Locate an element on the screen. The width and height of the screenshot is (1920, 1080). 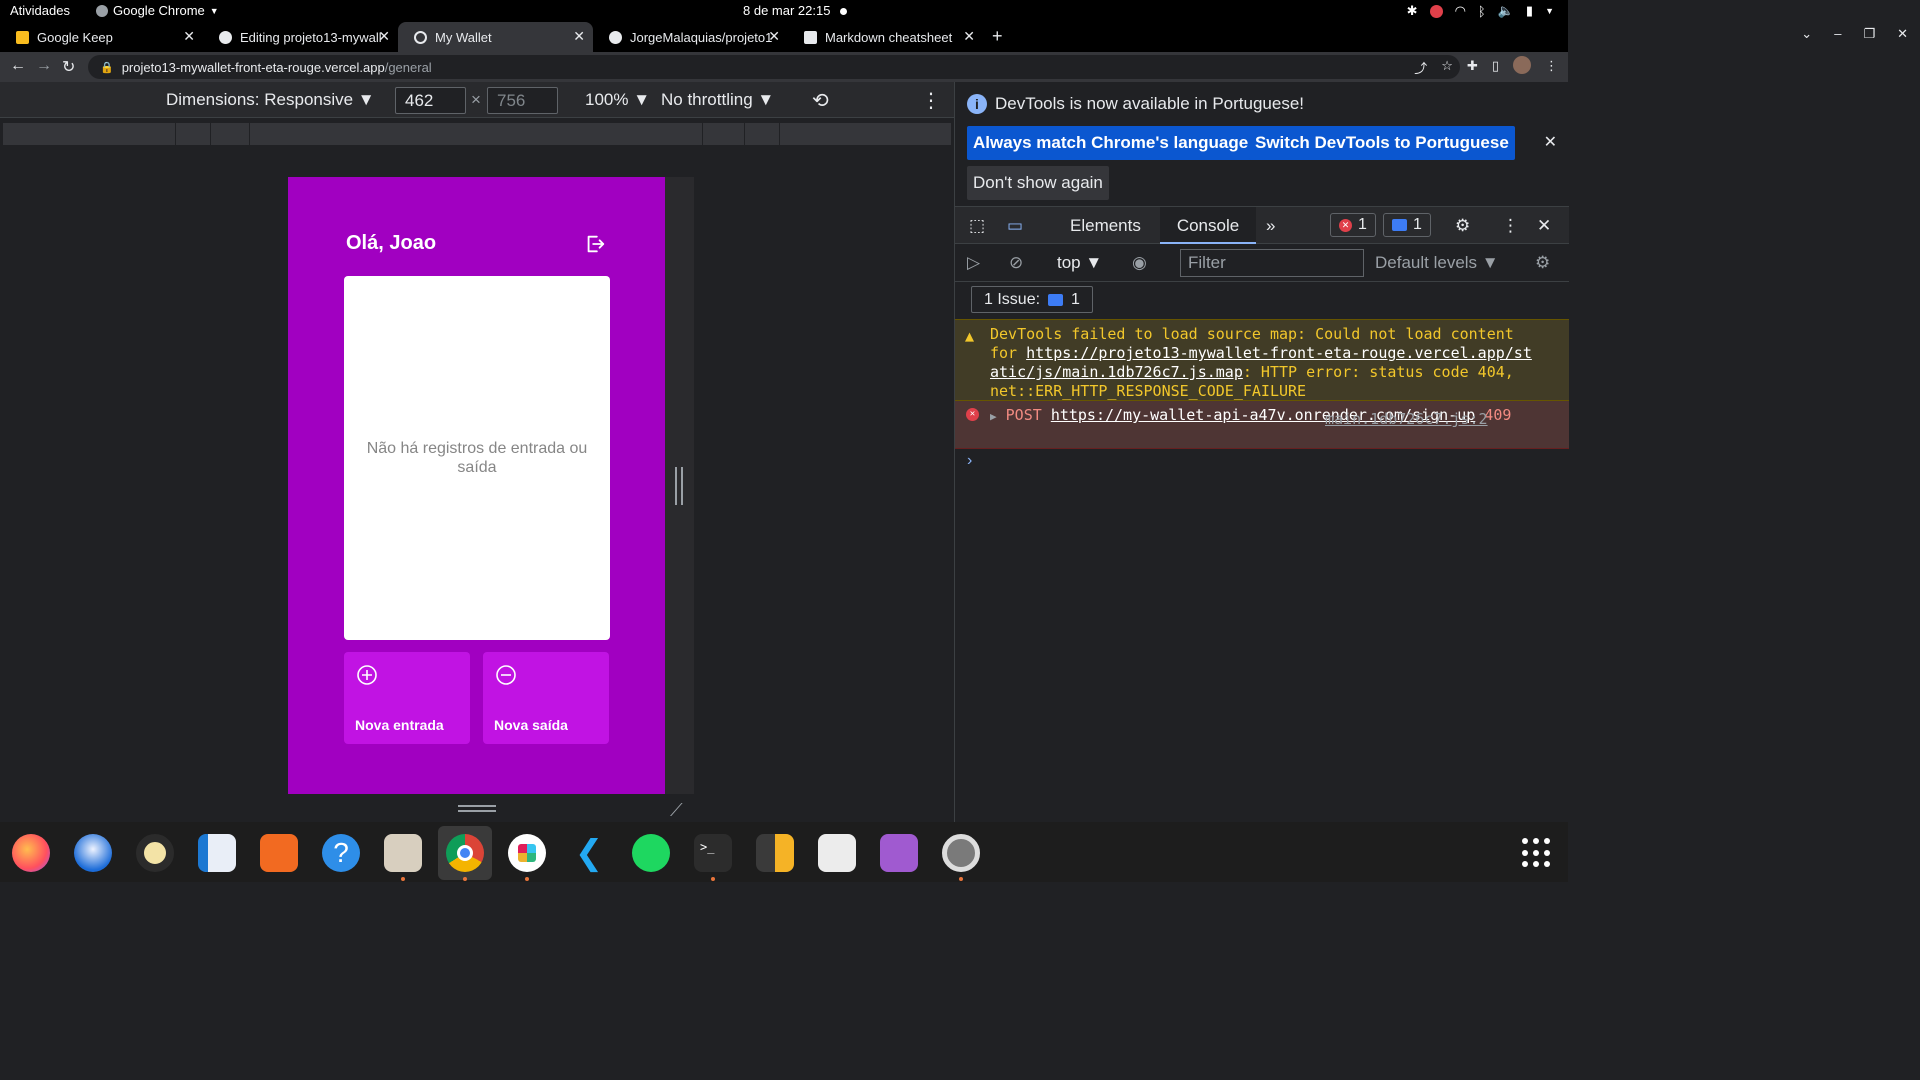
help-icon: ? is located at coordinates (341, 853).